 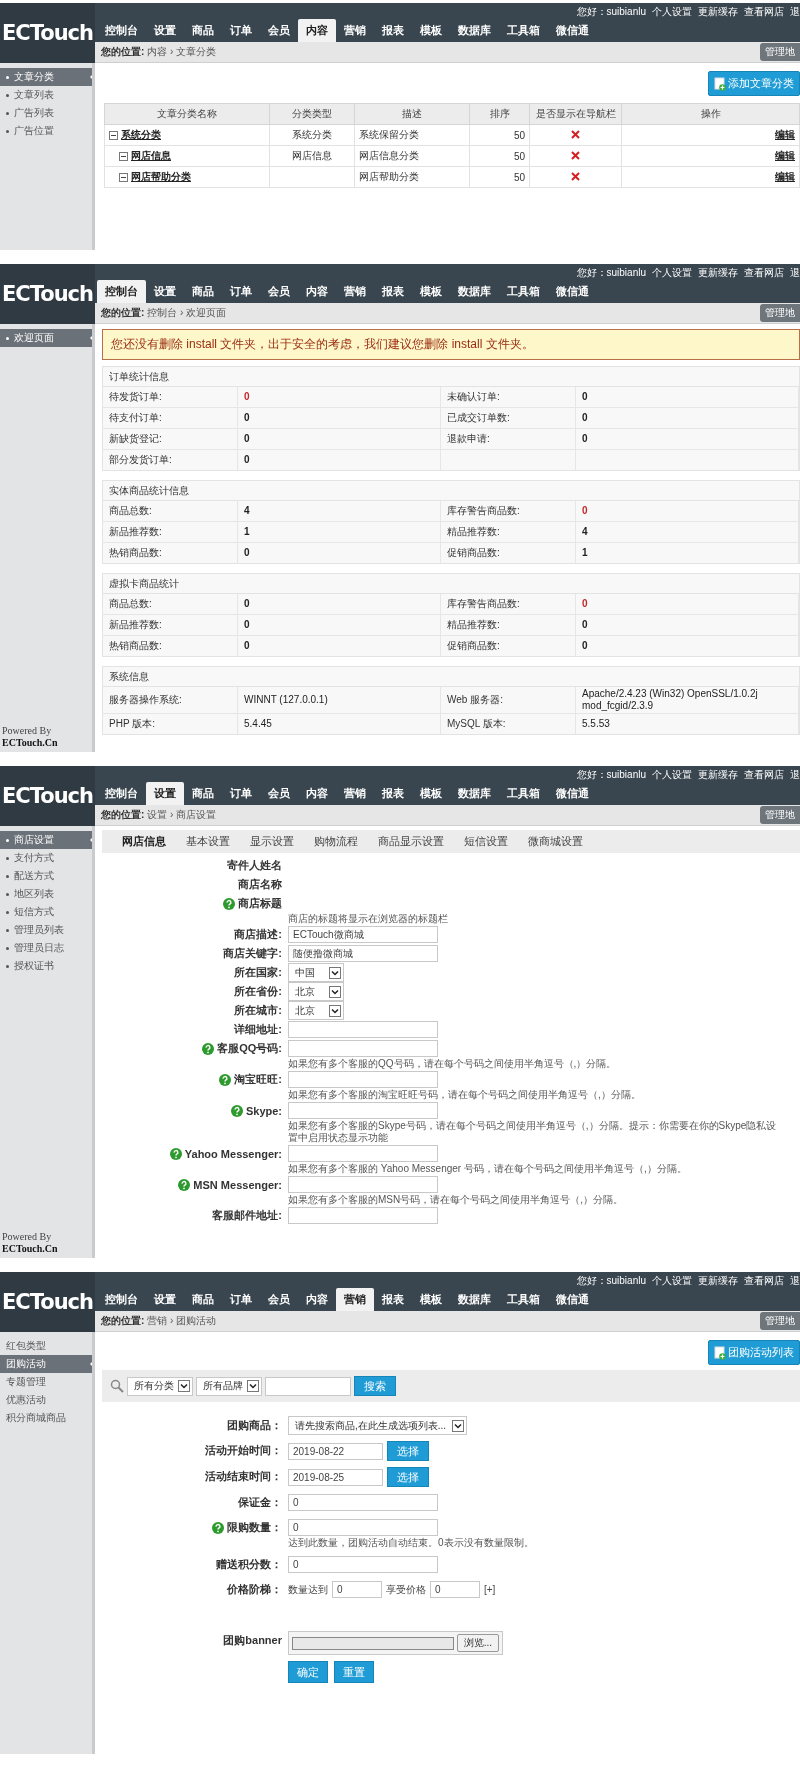 What do you see at coordinates (316, 991) in the screenshot?
I see `dropdown: 北京` at bounding box center [316, 991].